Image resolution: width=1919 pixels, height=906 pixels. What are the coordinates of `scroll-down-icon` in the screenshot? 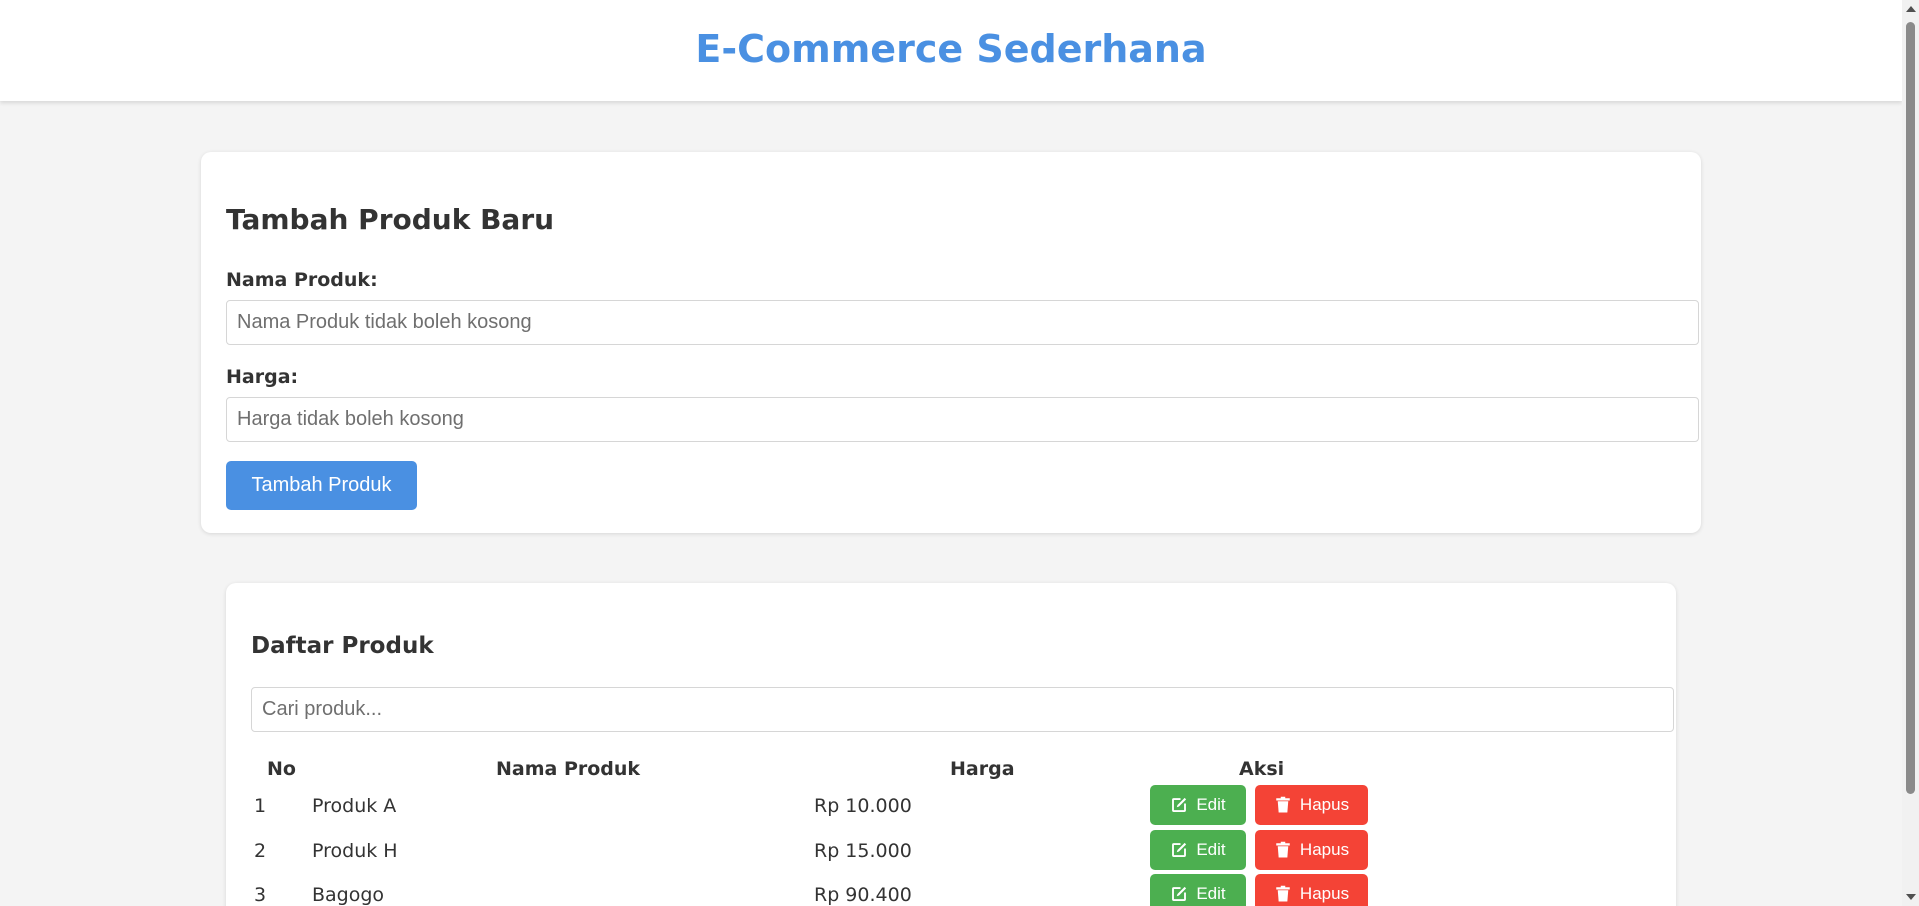 It's located at (1911, 897).